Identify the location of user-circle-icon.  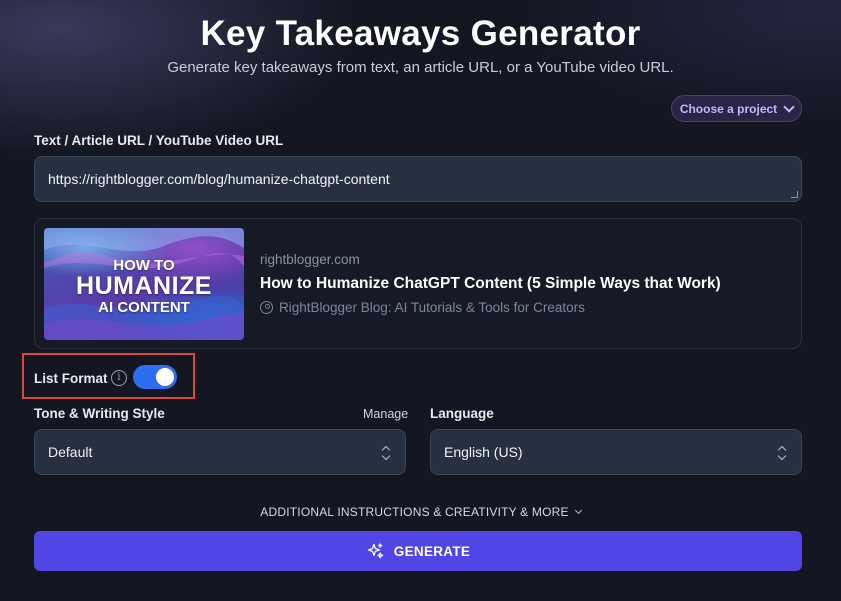
(266, 307).